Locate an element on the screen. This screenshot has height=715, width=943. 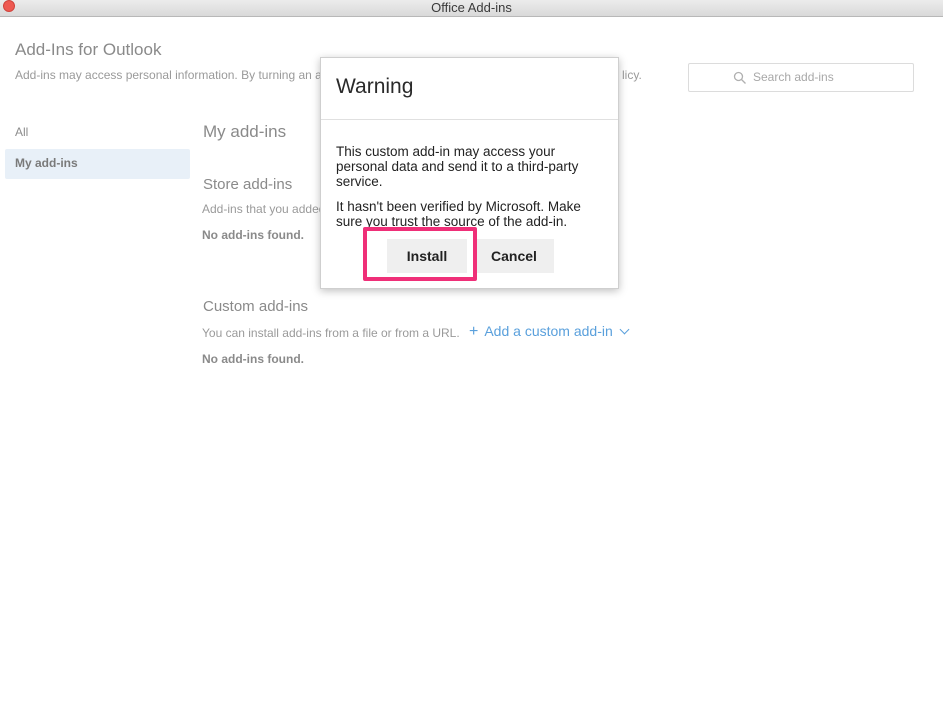
sidebar-item-all: All is located at coordinates (21, 132).